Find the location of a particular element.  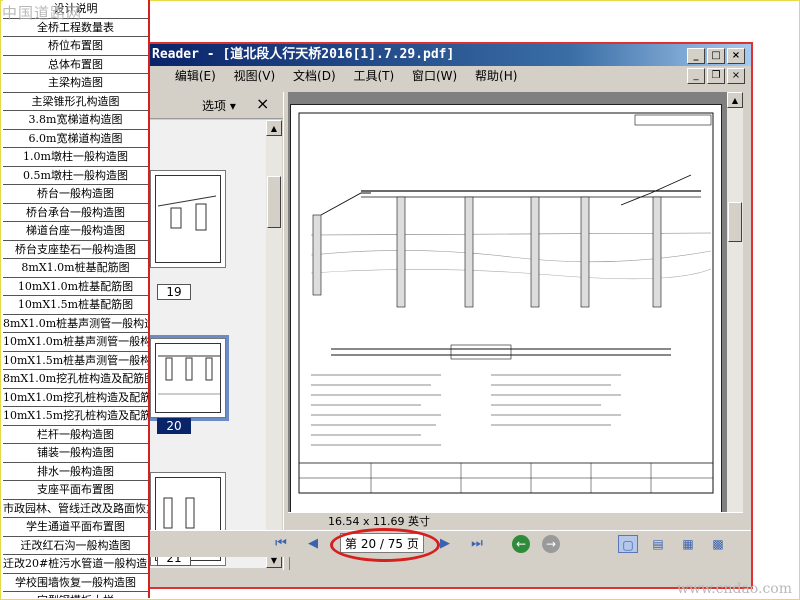

drawing-list-item: 3.8m宽梯道构造图 is located at coordinates (75, 120).